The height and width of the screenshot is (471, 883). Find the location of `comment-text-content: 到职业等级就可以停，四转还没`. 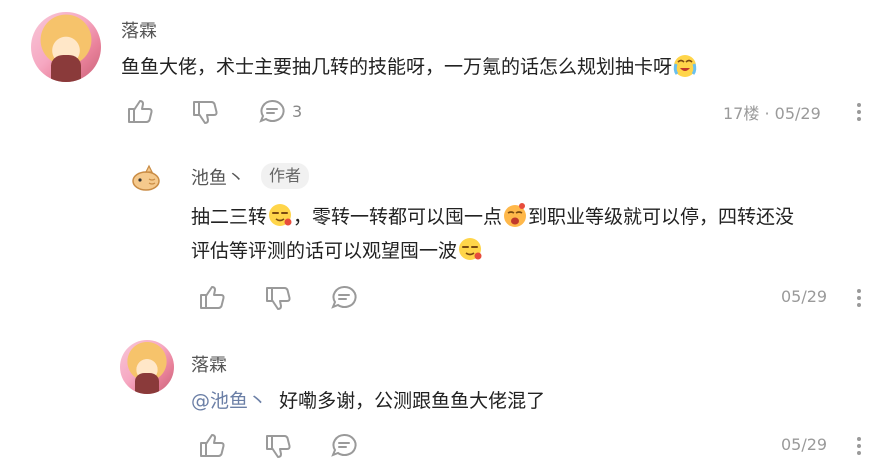

comment-text-content: 到职业等级就可以停，四转还没 is located at coordinates (661, 217).